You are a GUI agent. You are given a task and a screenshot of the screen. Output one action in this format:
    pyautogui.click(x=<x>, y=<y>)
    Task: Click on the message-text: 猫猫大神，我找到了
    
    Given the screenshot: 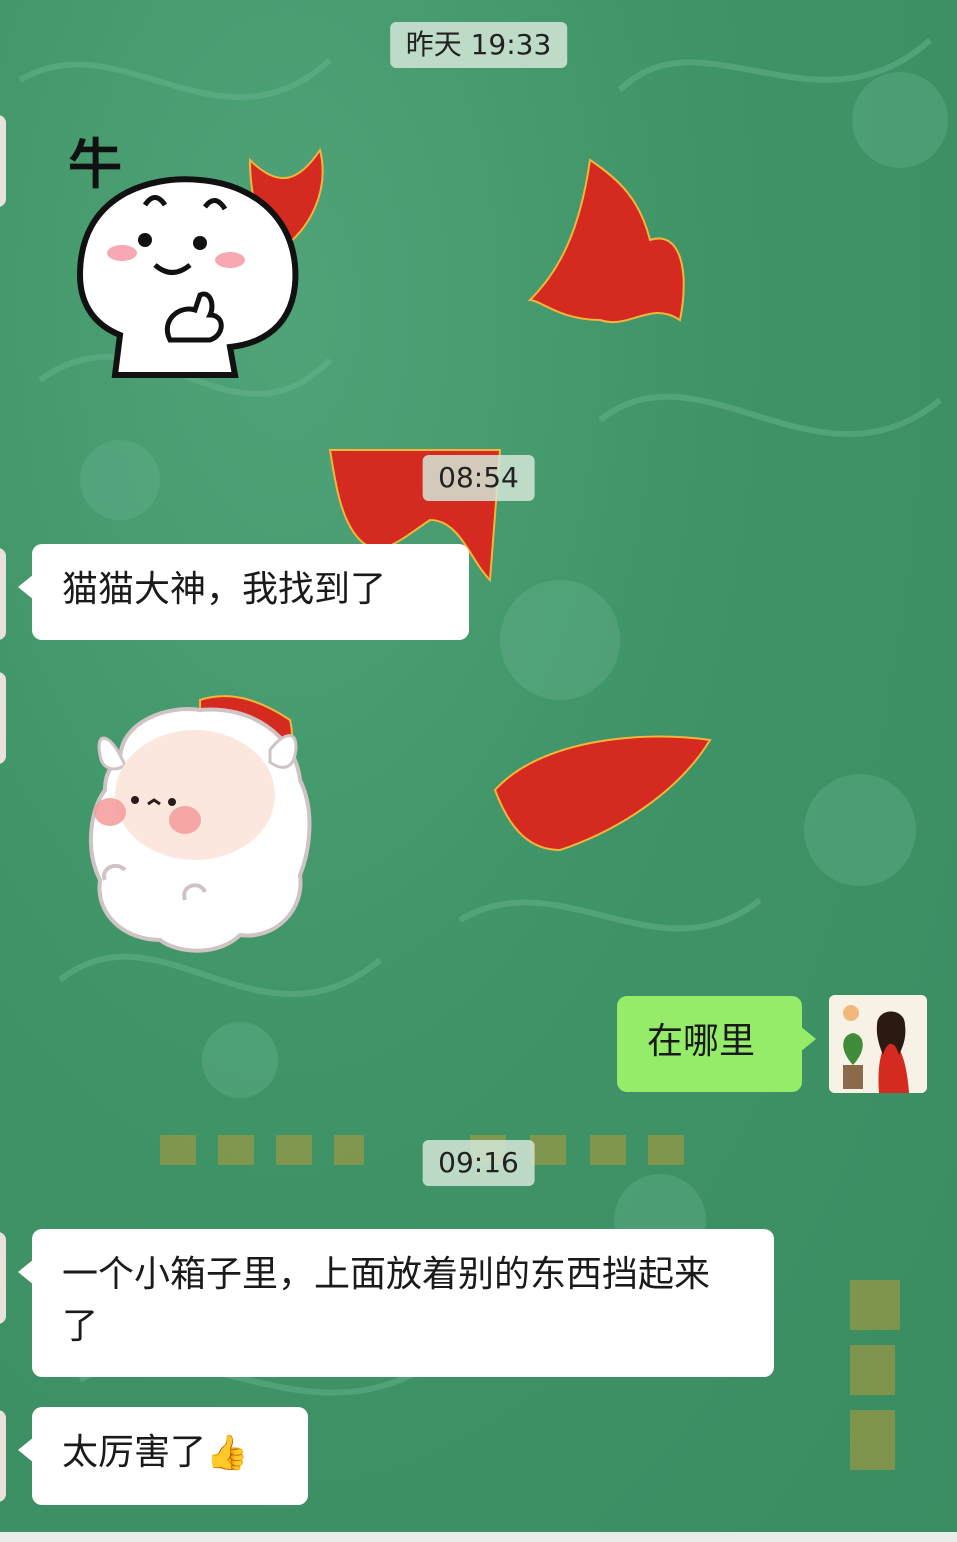 What is the action you would take?
    pyautogui.click(x=224, y=589)
    